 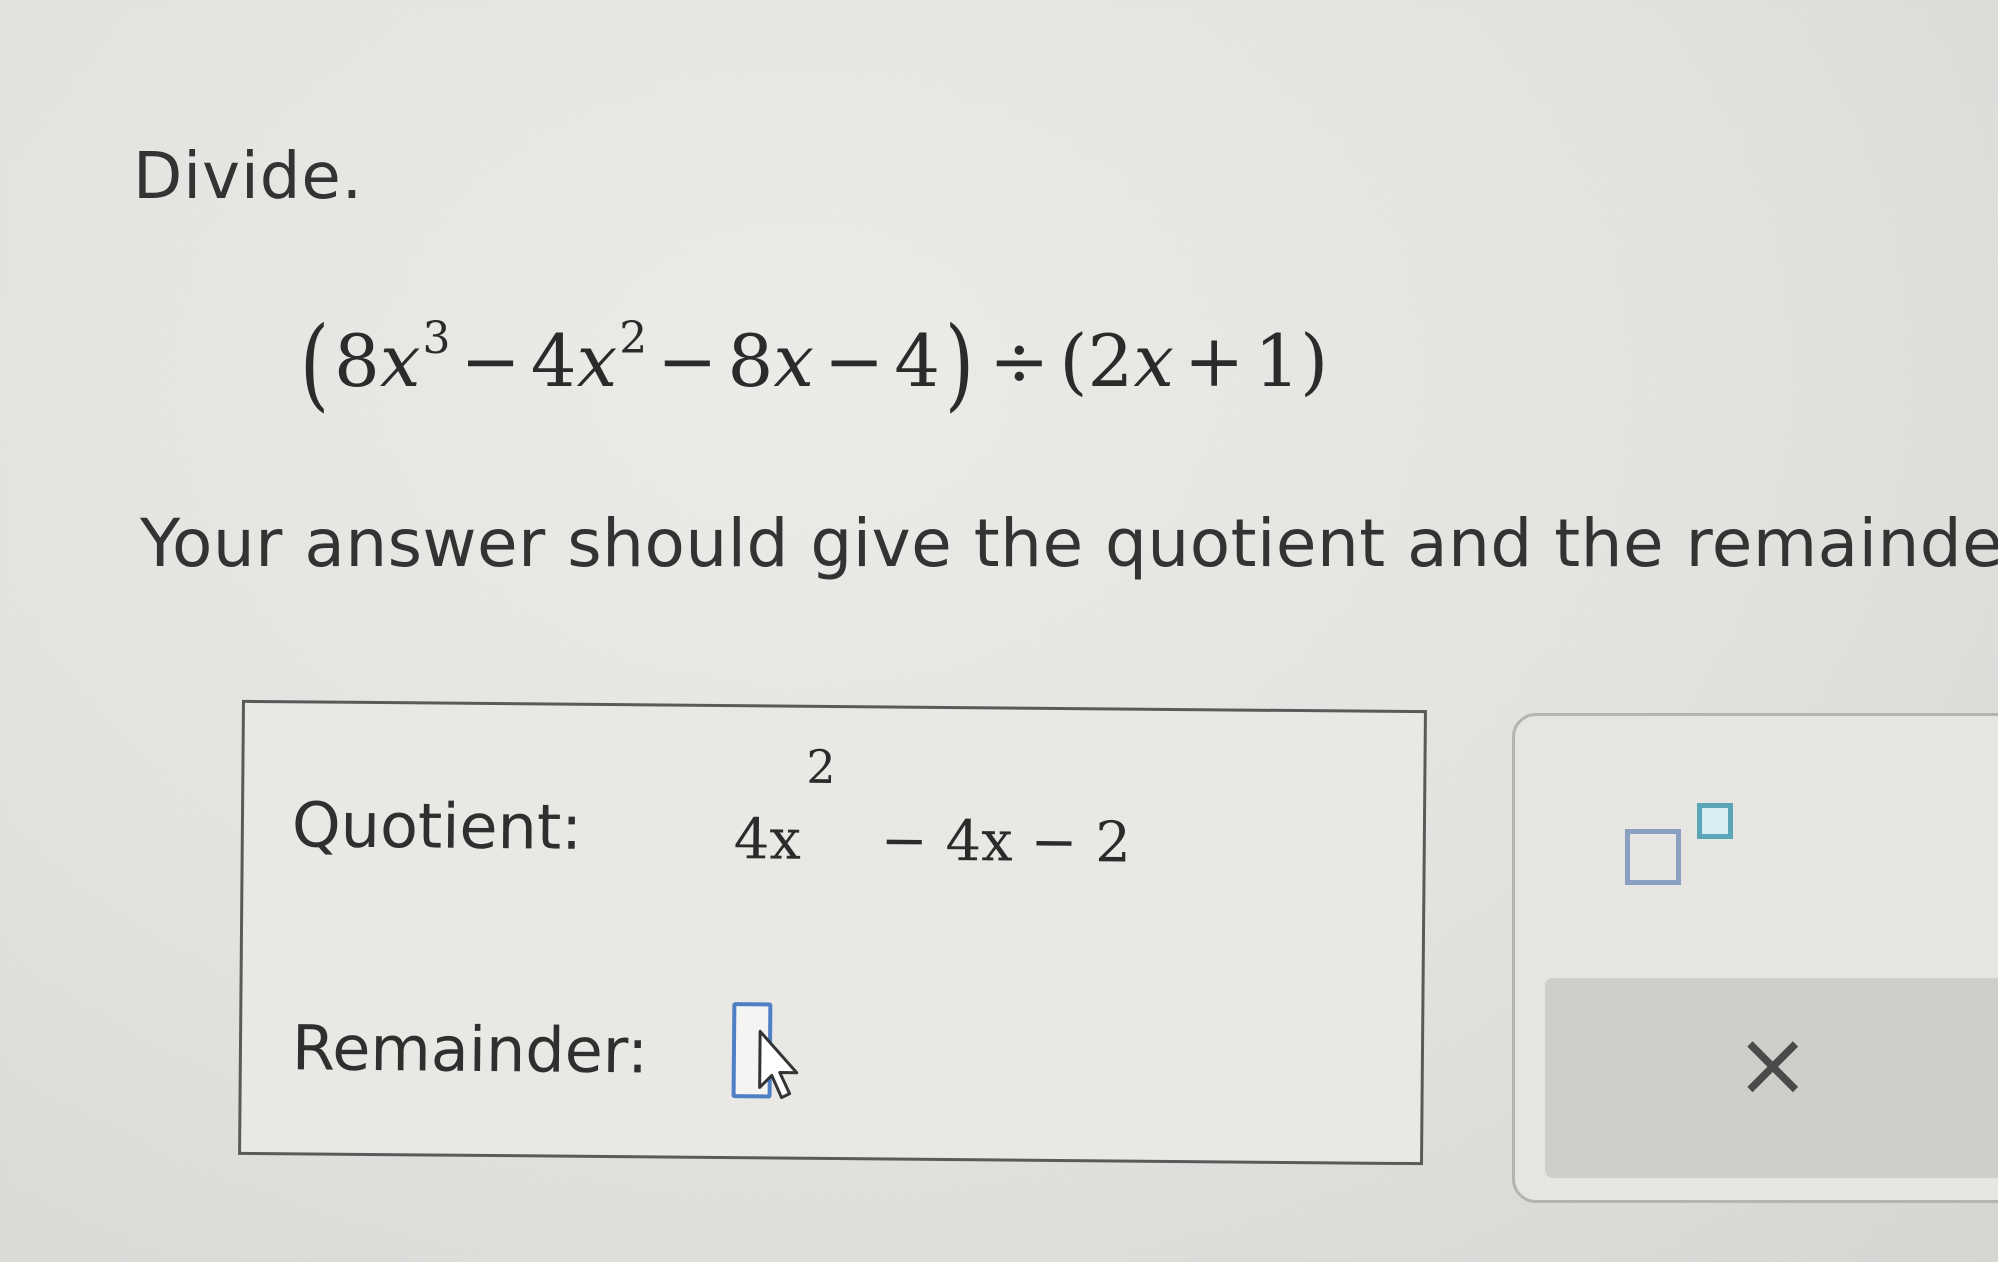 I want to click on divide-symbol: ÷, so click(x=1019, y=361).